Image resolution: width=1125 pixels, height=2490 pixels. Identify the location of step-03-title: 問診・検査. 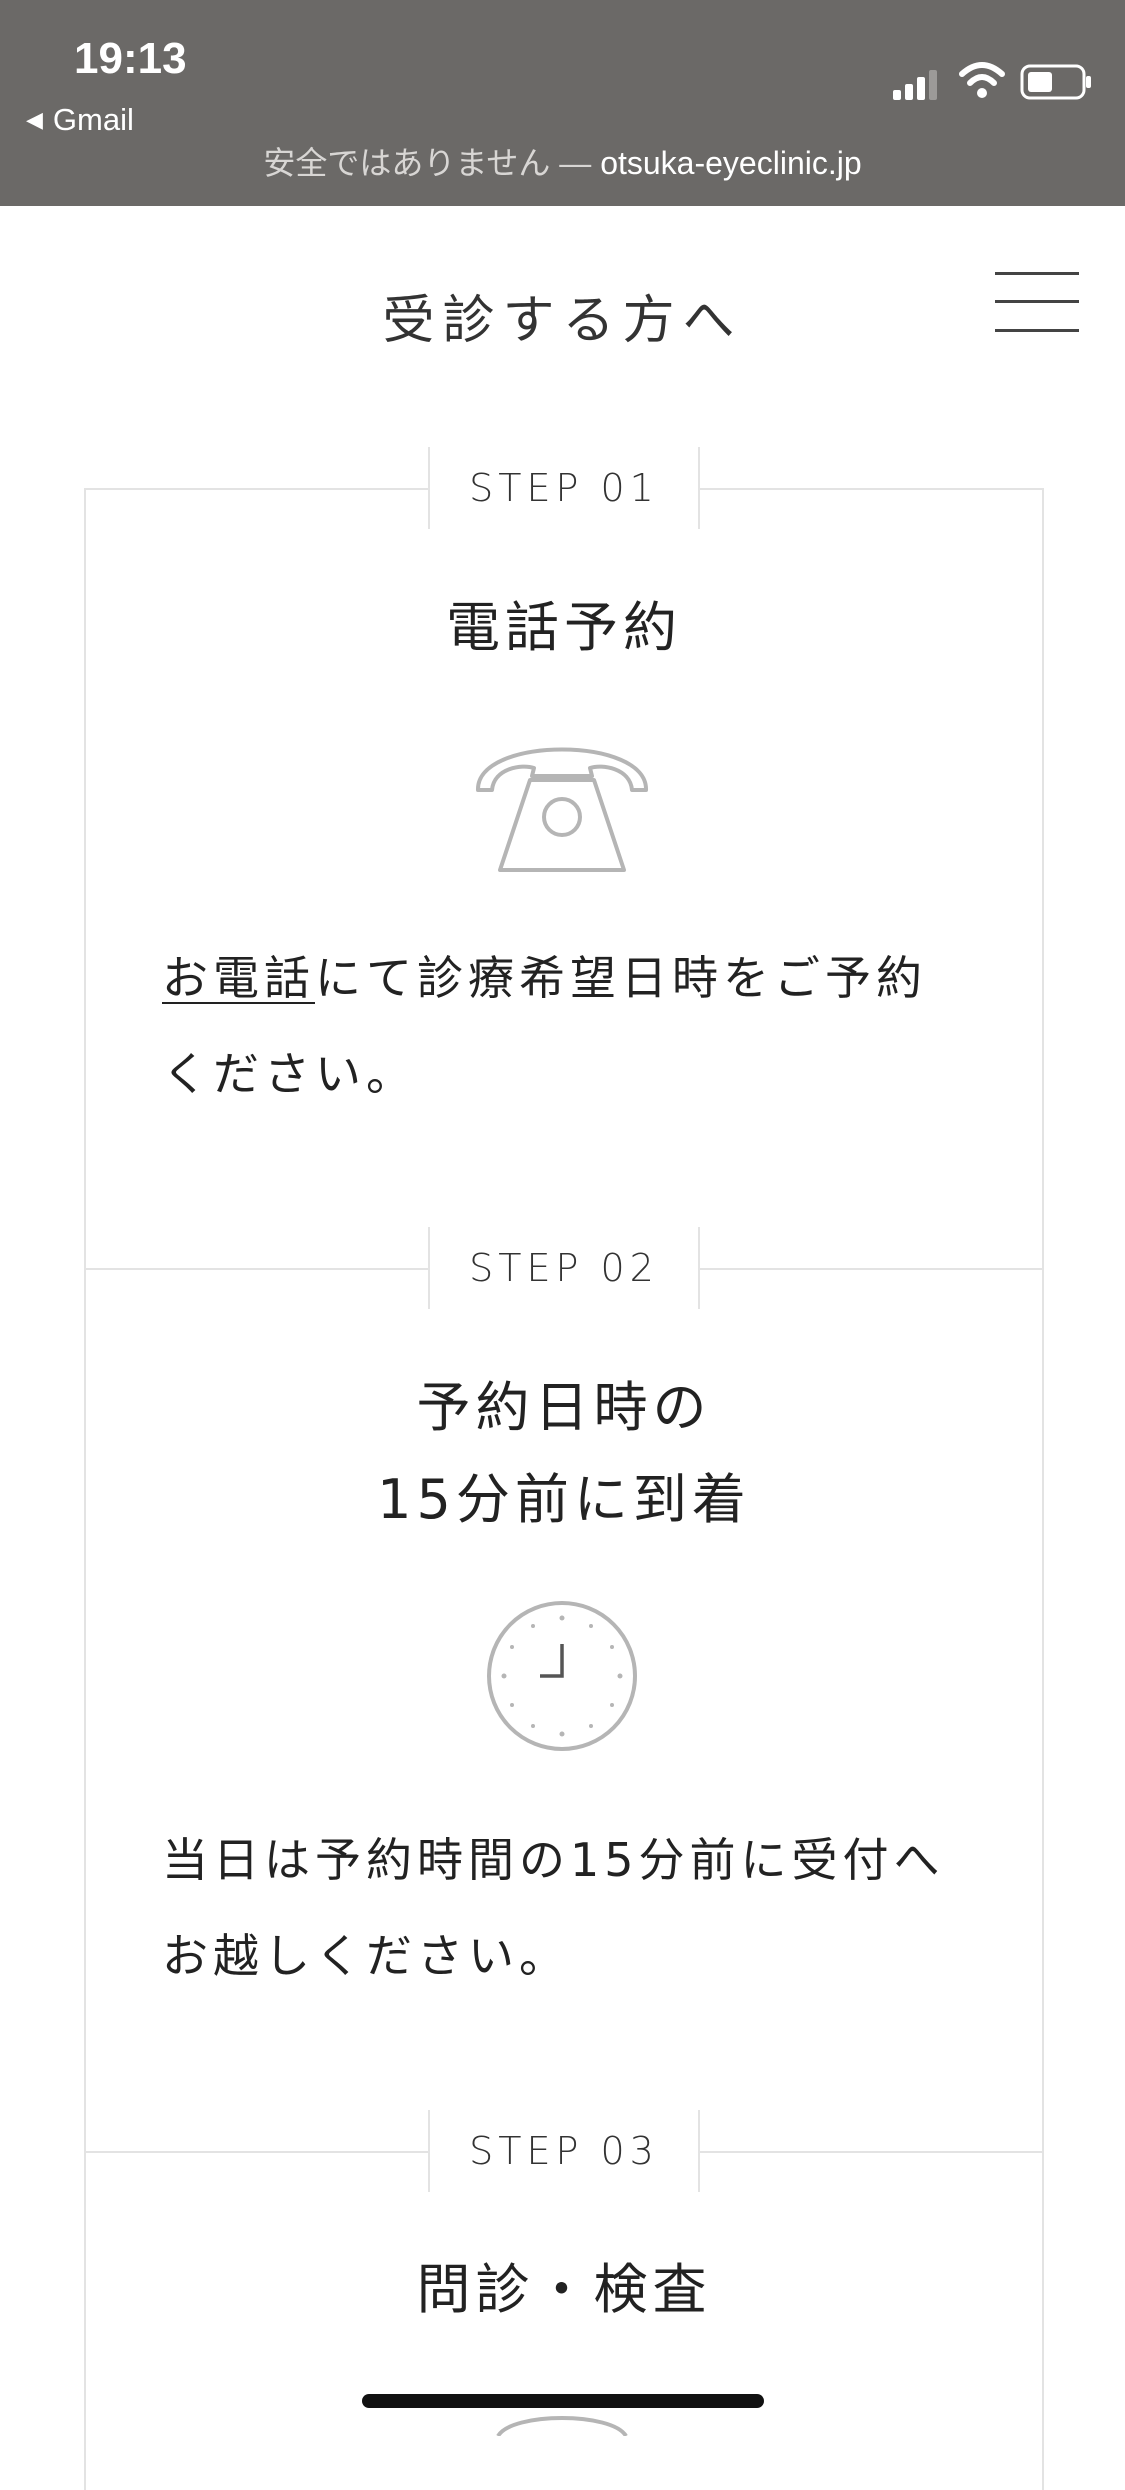
(564, 2289).